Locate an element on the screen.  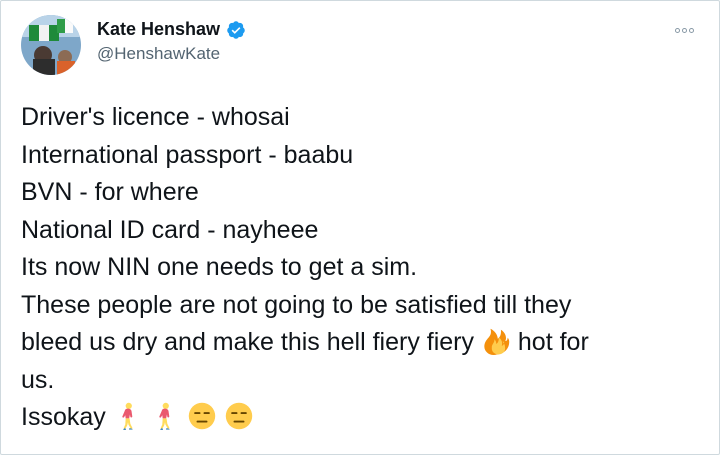
avatar is located at coordinates (51, 45).